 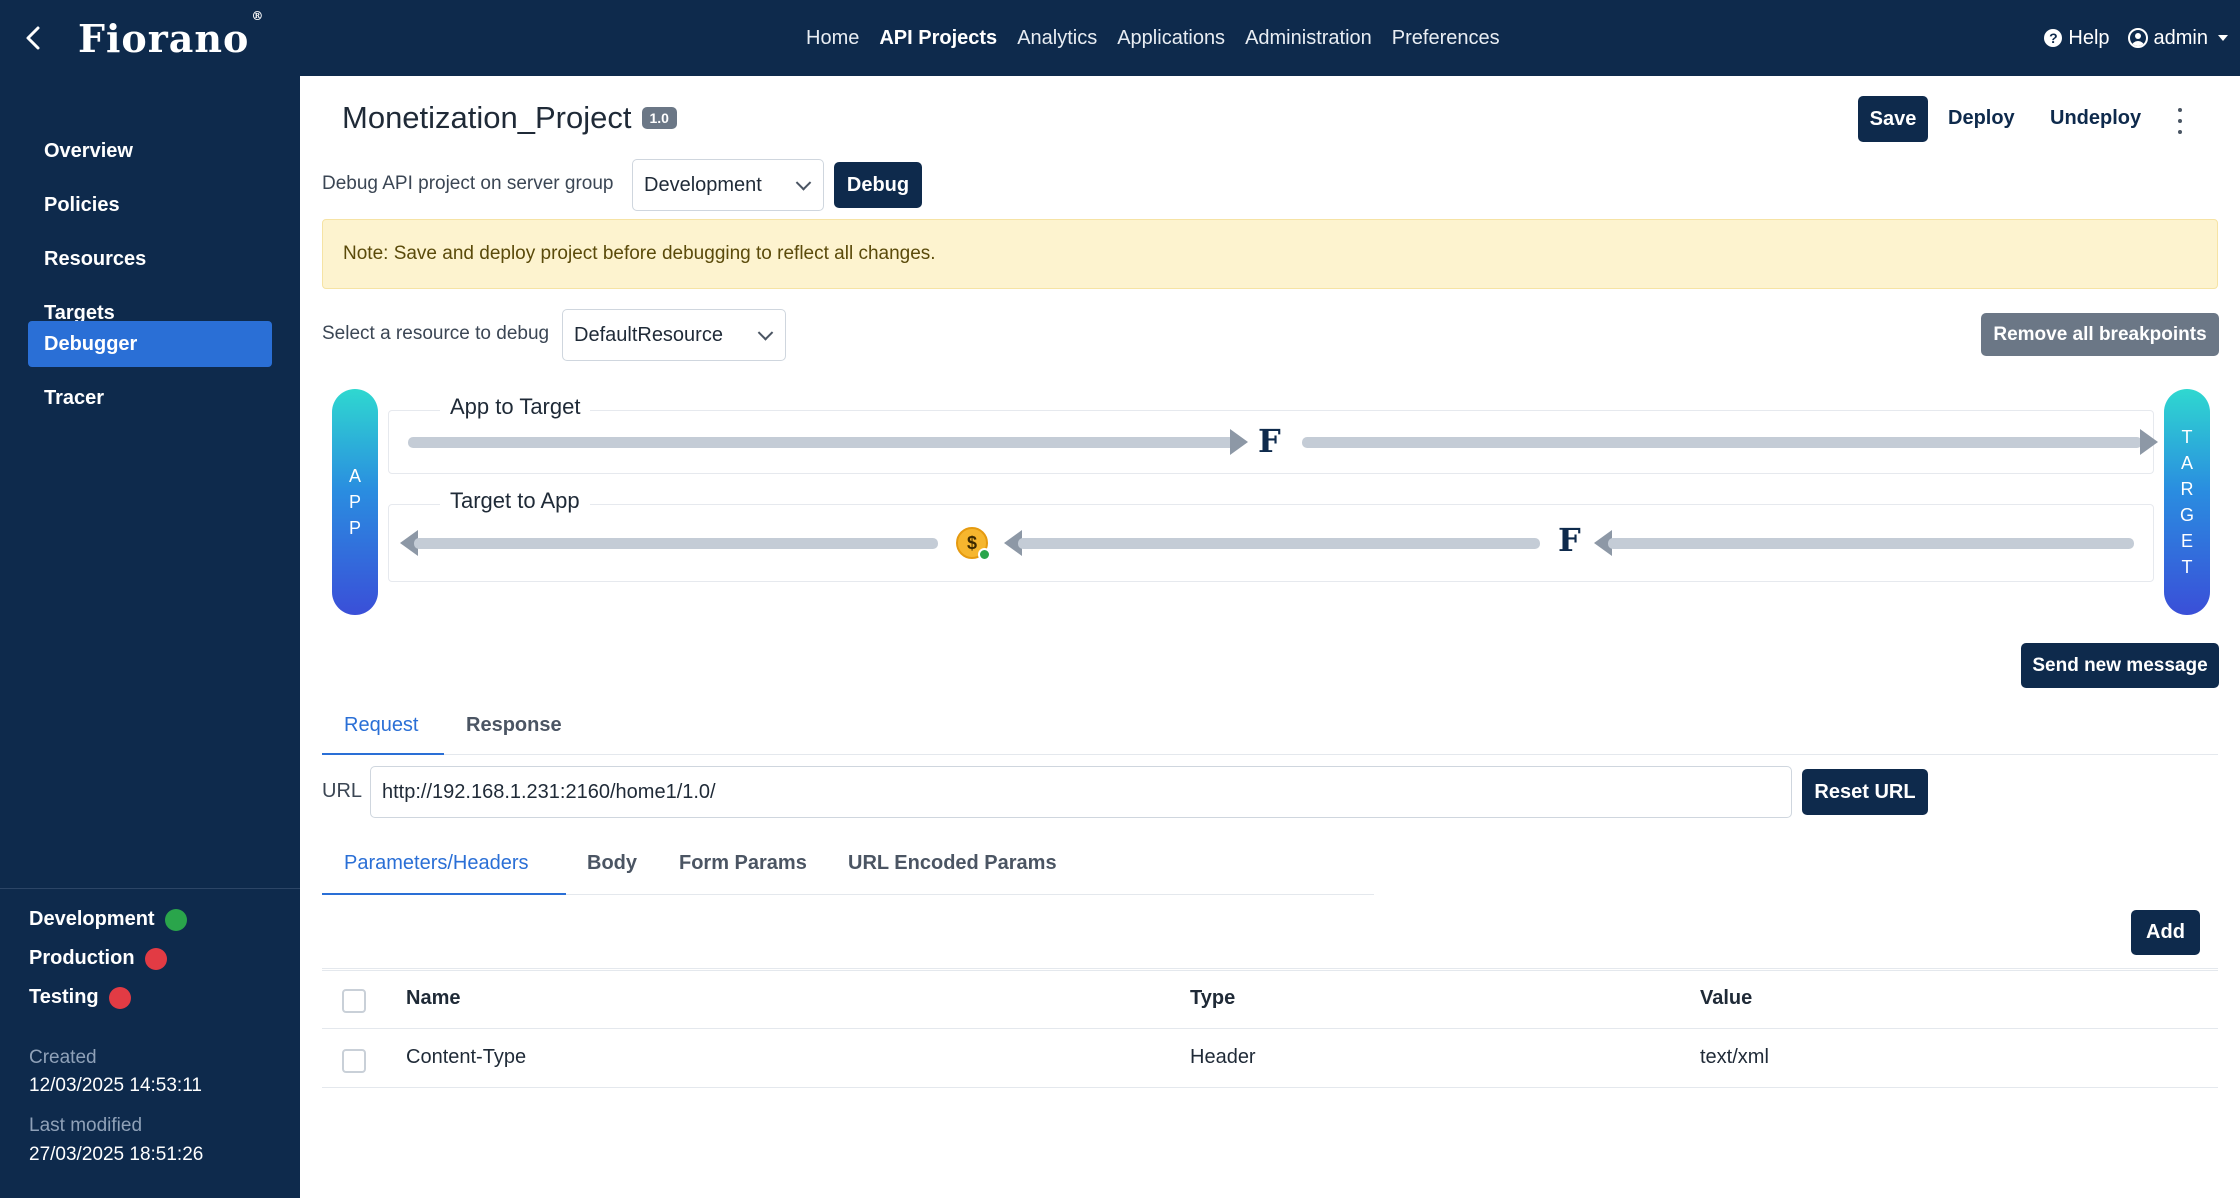 I want to click on remove-breakpoints-button: Remove all breakpoints, so click(x=2100, y=334).